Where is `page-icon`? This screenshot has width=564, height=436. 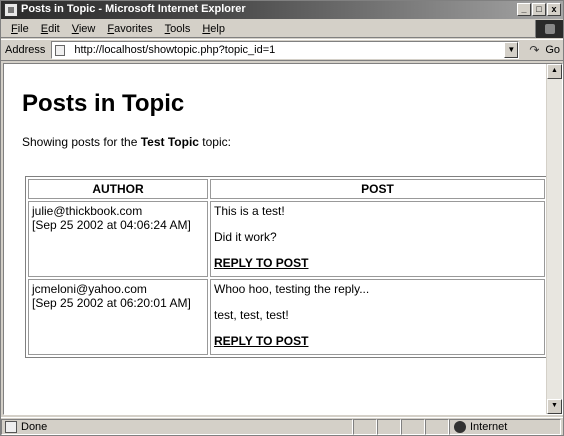
page-icon is located at coordinates (60, 50).